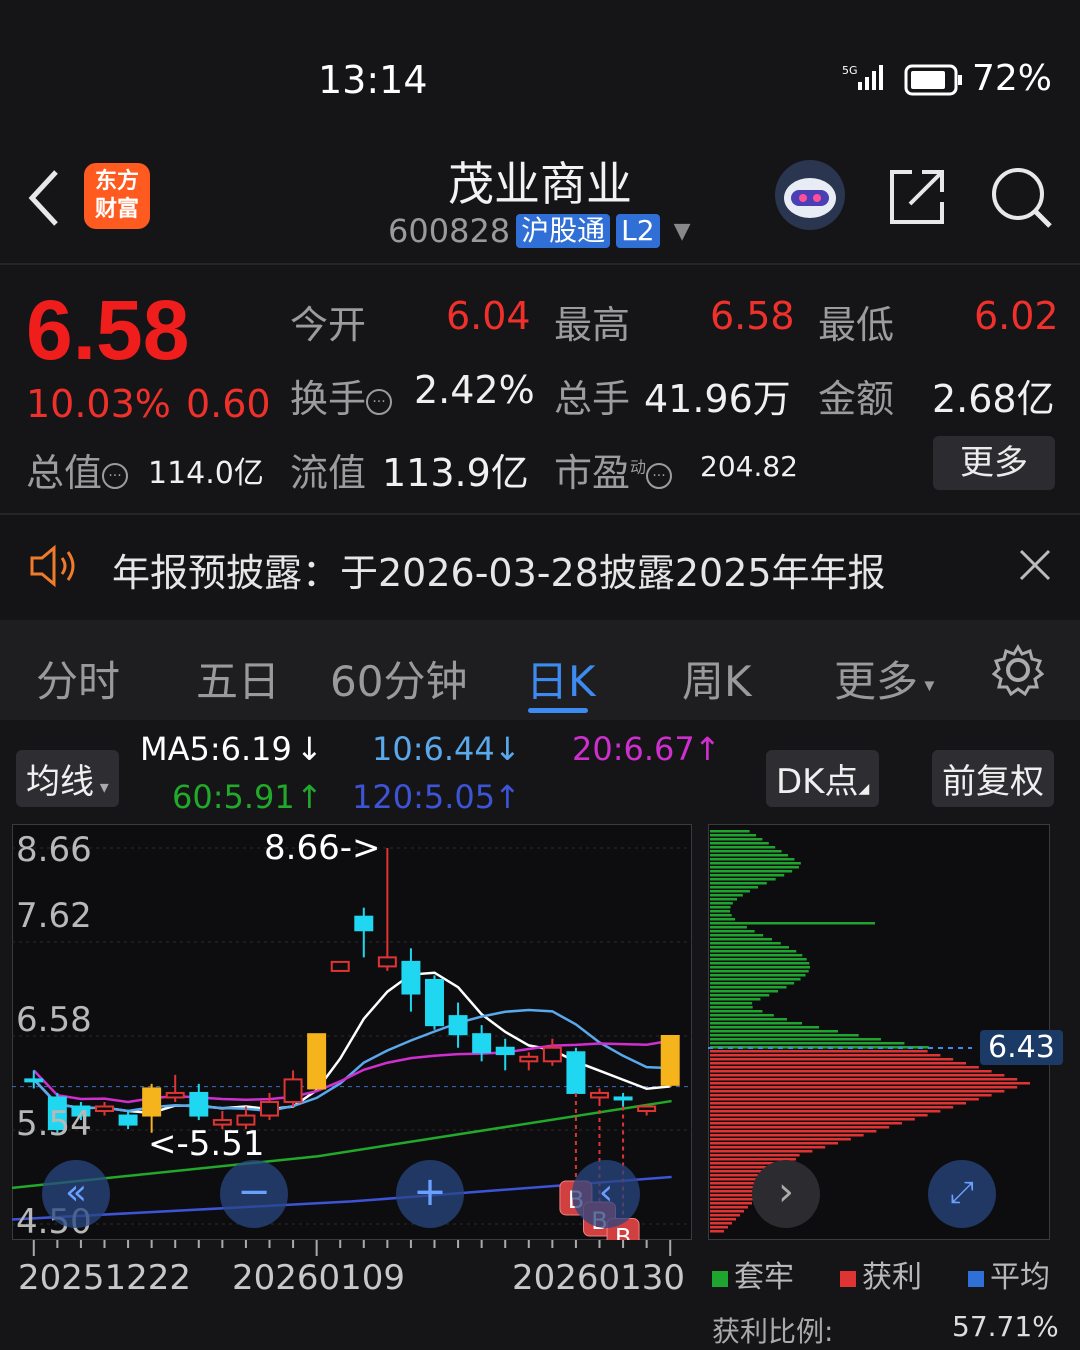  I want to click on svg-text: 5G, so click(850, 70).